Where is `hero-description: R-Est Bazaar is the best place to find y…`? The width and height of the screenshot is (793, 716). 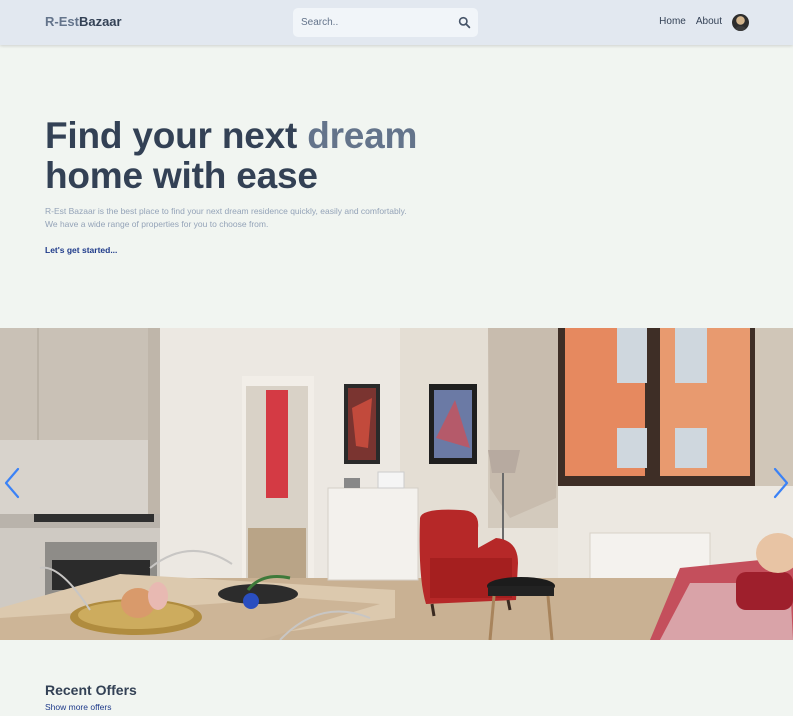 hero-description: R-Est Bazaar is the best place to find y… is located at coordinates (255, 218).